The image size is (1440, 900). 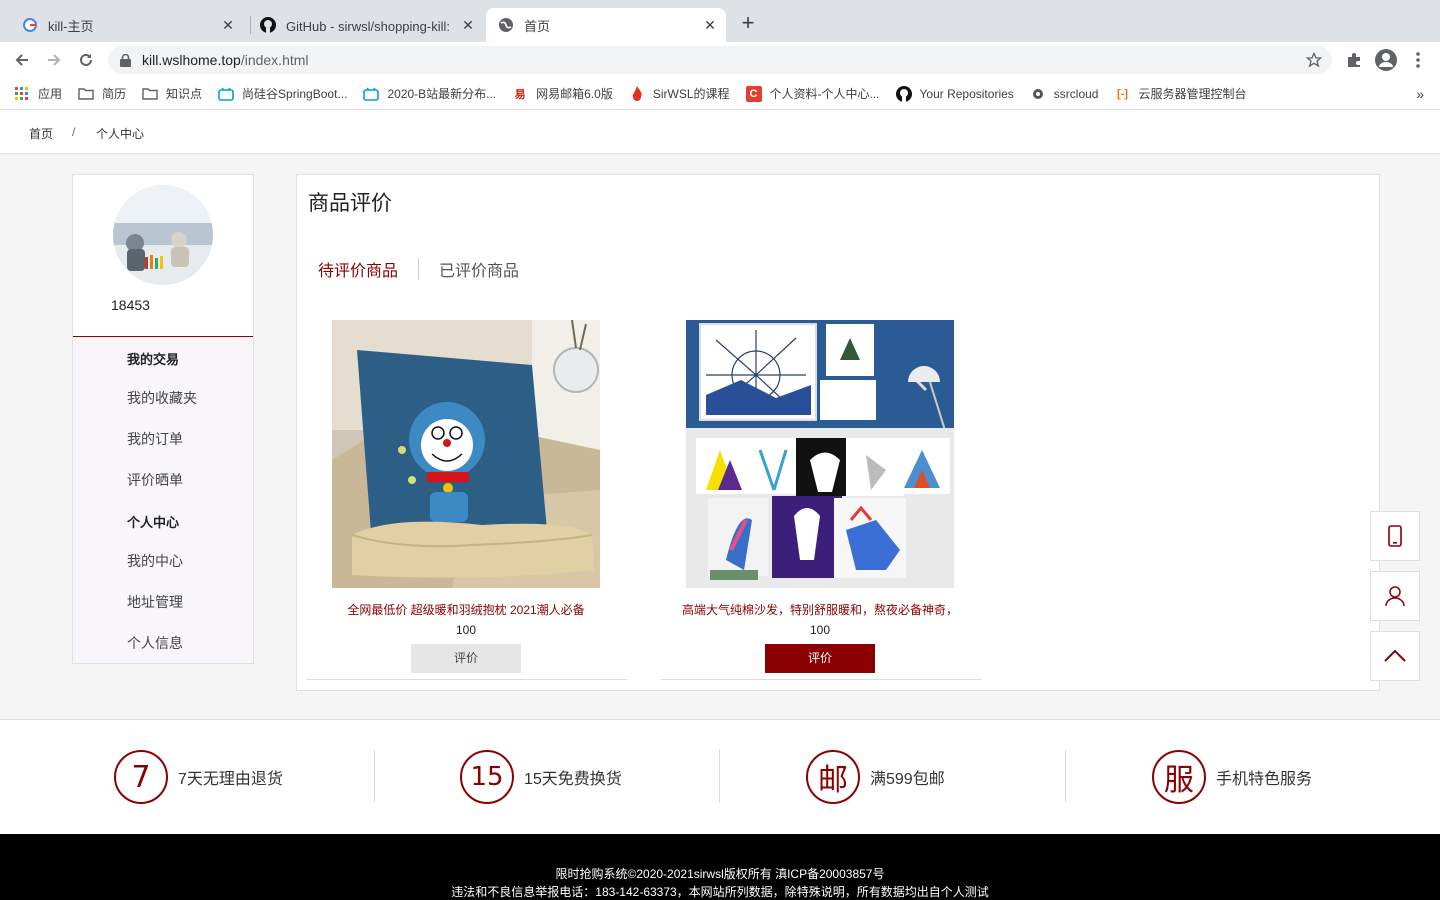 What do you see at coordinates (1314, 61) in the screenshot?
I see `bookmark-star-icon` at bounding box center [1314, 61].